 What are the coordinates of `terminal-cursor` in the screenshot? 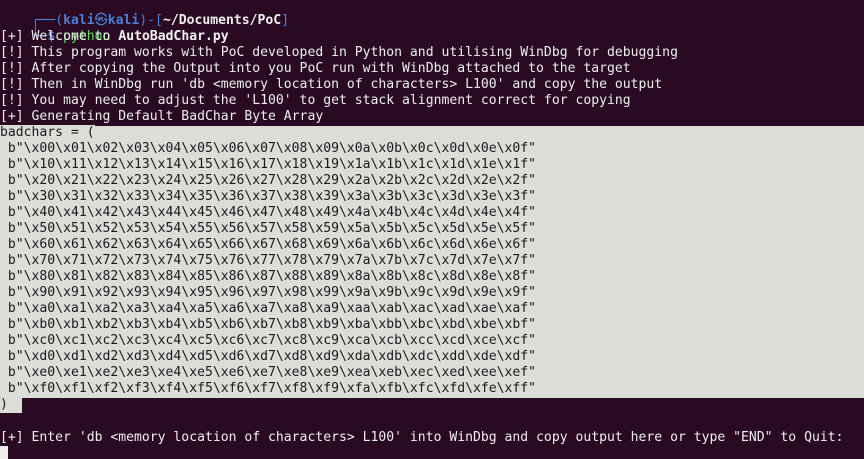 It's located at (4, 452).